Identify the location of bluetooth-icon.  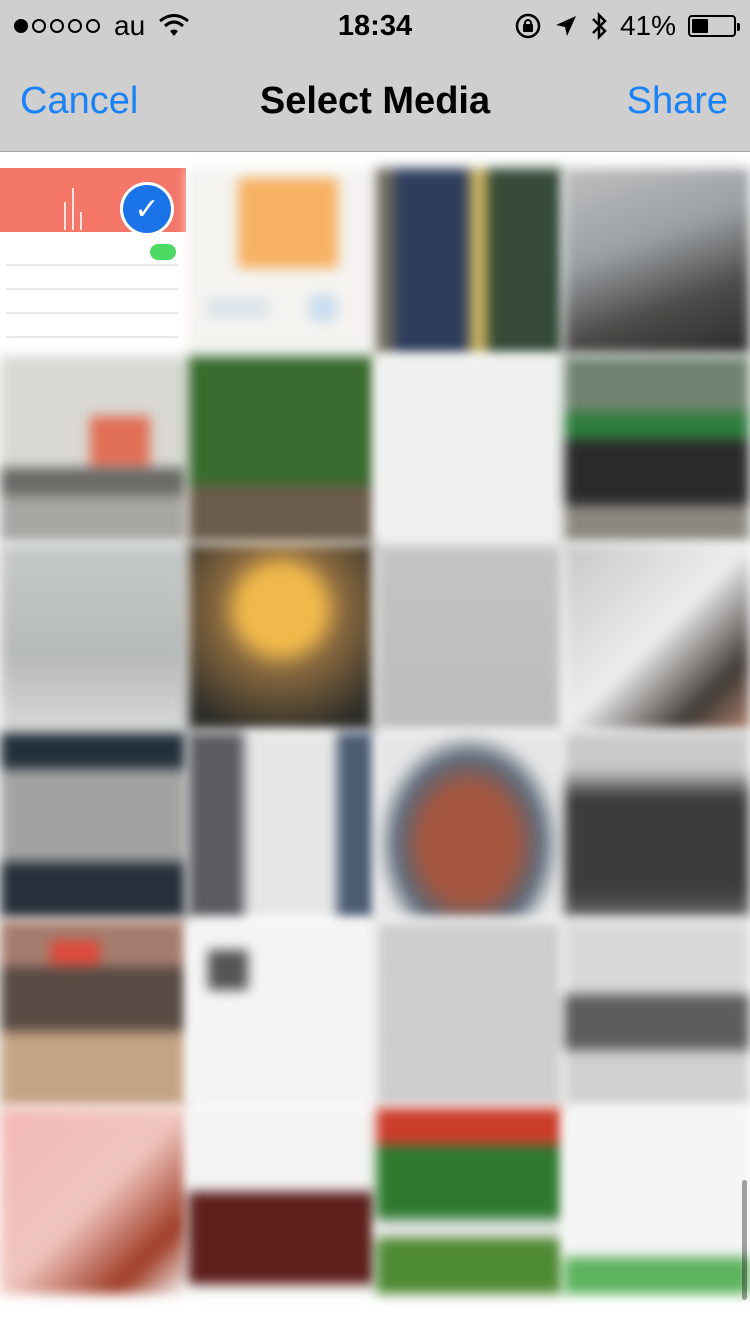
(599, 26).